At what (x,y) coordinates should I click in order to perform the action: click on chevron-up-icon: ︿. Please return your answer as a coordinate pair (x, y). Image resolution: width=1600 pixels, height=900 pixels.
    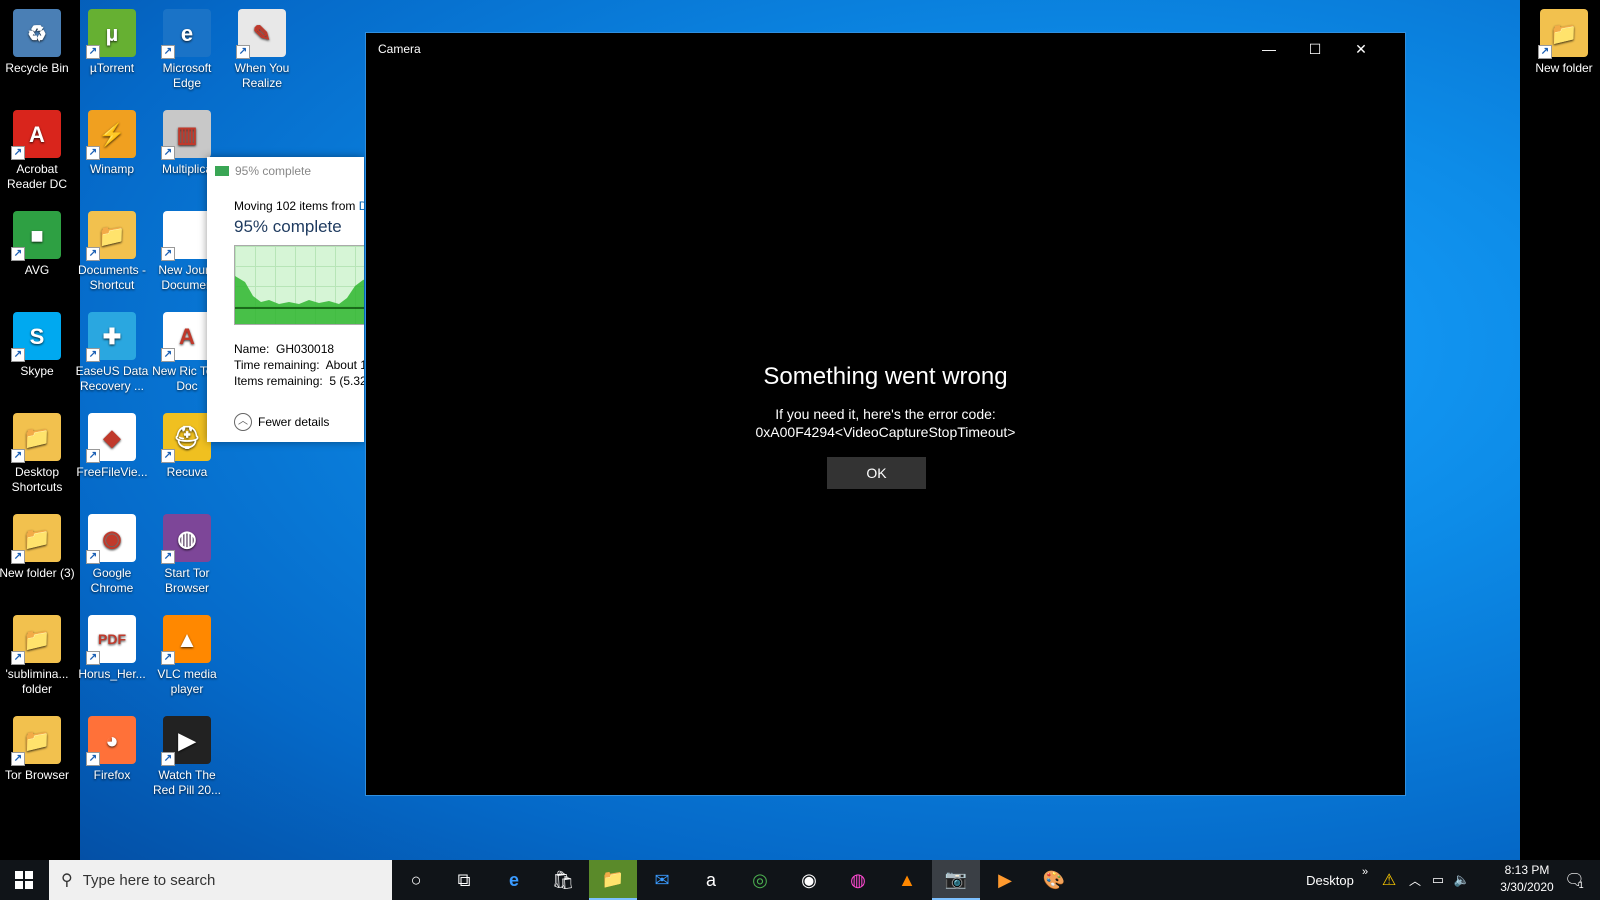
    Looking at the image, I should click on (1415, 880).